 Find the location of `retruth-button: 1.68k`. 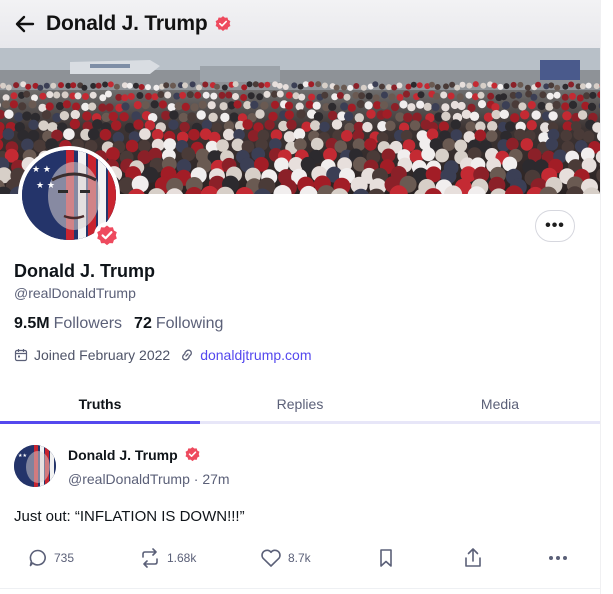

retruth-button: 1.68k is located at coordinates (167, 558).